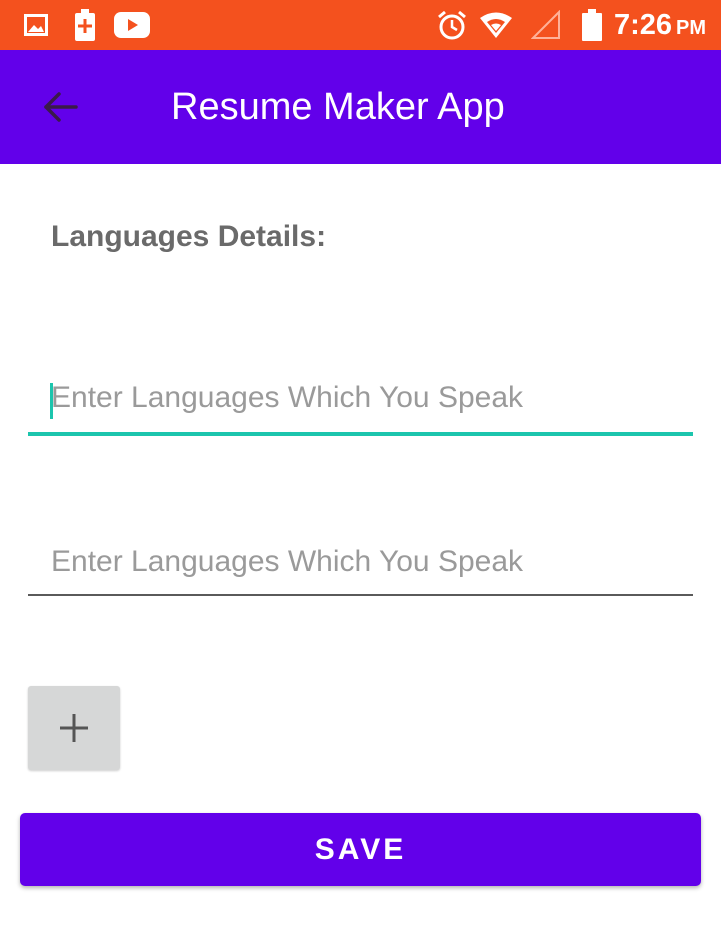 The height and width of the screenshot is (941, 721). I want to click on add-language-button, so click(74, 728).